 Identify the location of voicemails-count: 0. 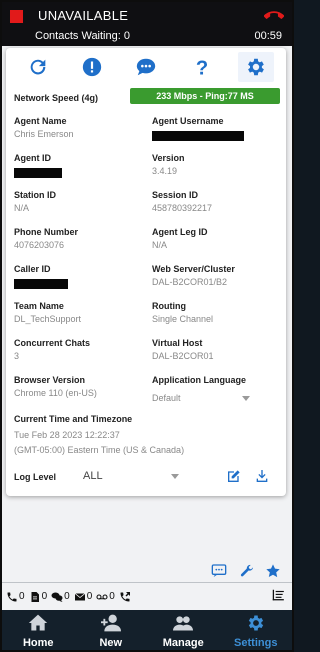
(105, 597).